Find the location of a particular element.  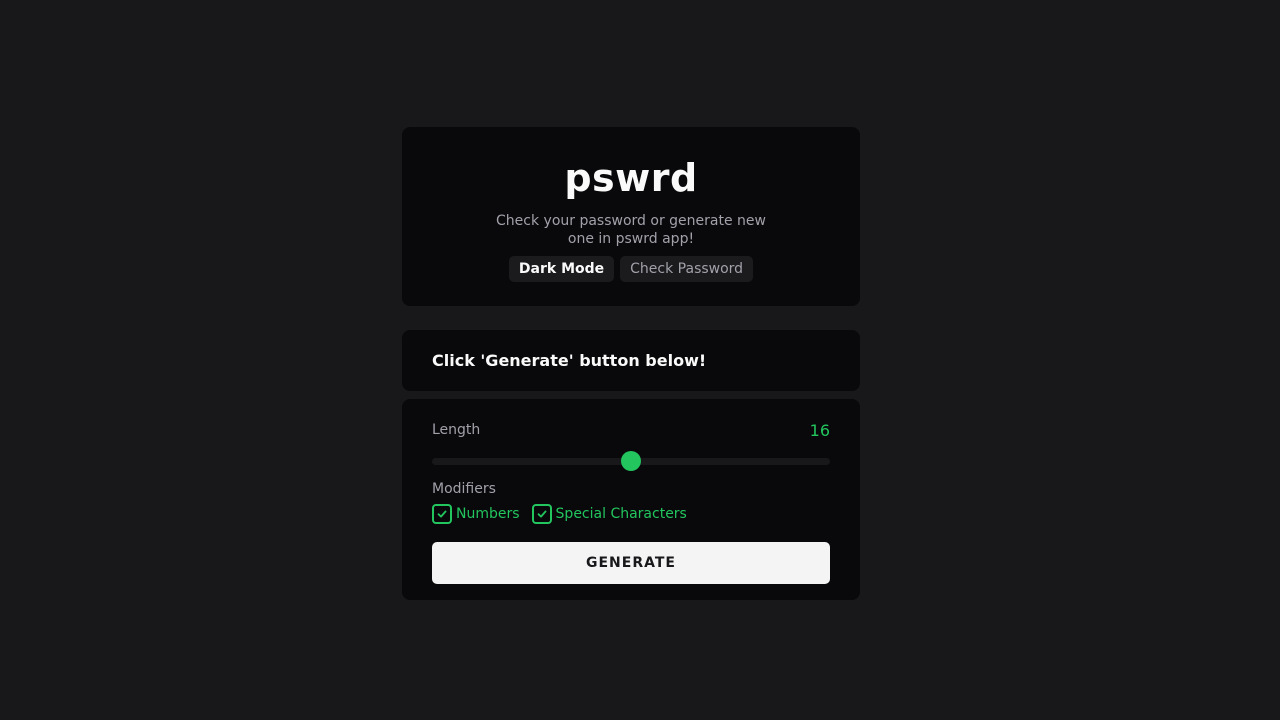

length-label: Length is located at coordinates (456, 430).